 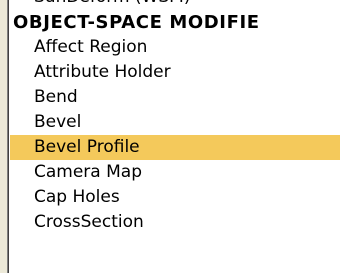 I want to click on list-item-bevel-profile: Bevel Profile, so click(x=175, y=147).